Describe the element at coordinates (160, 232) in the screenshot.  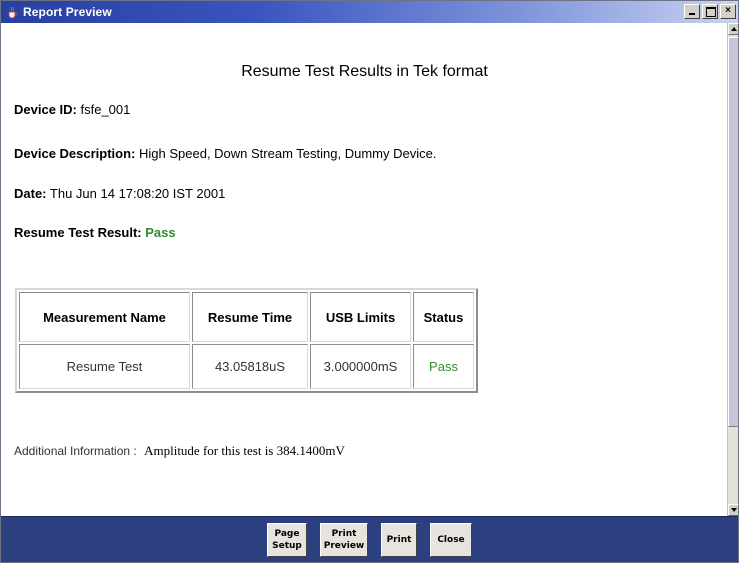
I see `result-value: Pass` at that location.